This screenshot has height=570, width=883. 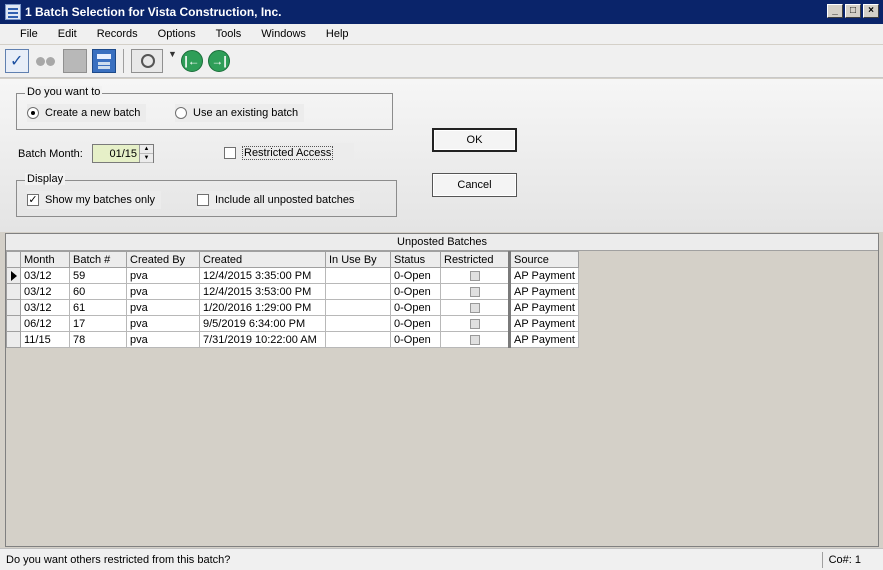 What do you see at coordinates (123, 61) in the screenshot?
I see `toolbar-separator` at bounding box center [123, 61].